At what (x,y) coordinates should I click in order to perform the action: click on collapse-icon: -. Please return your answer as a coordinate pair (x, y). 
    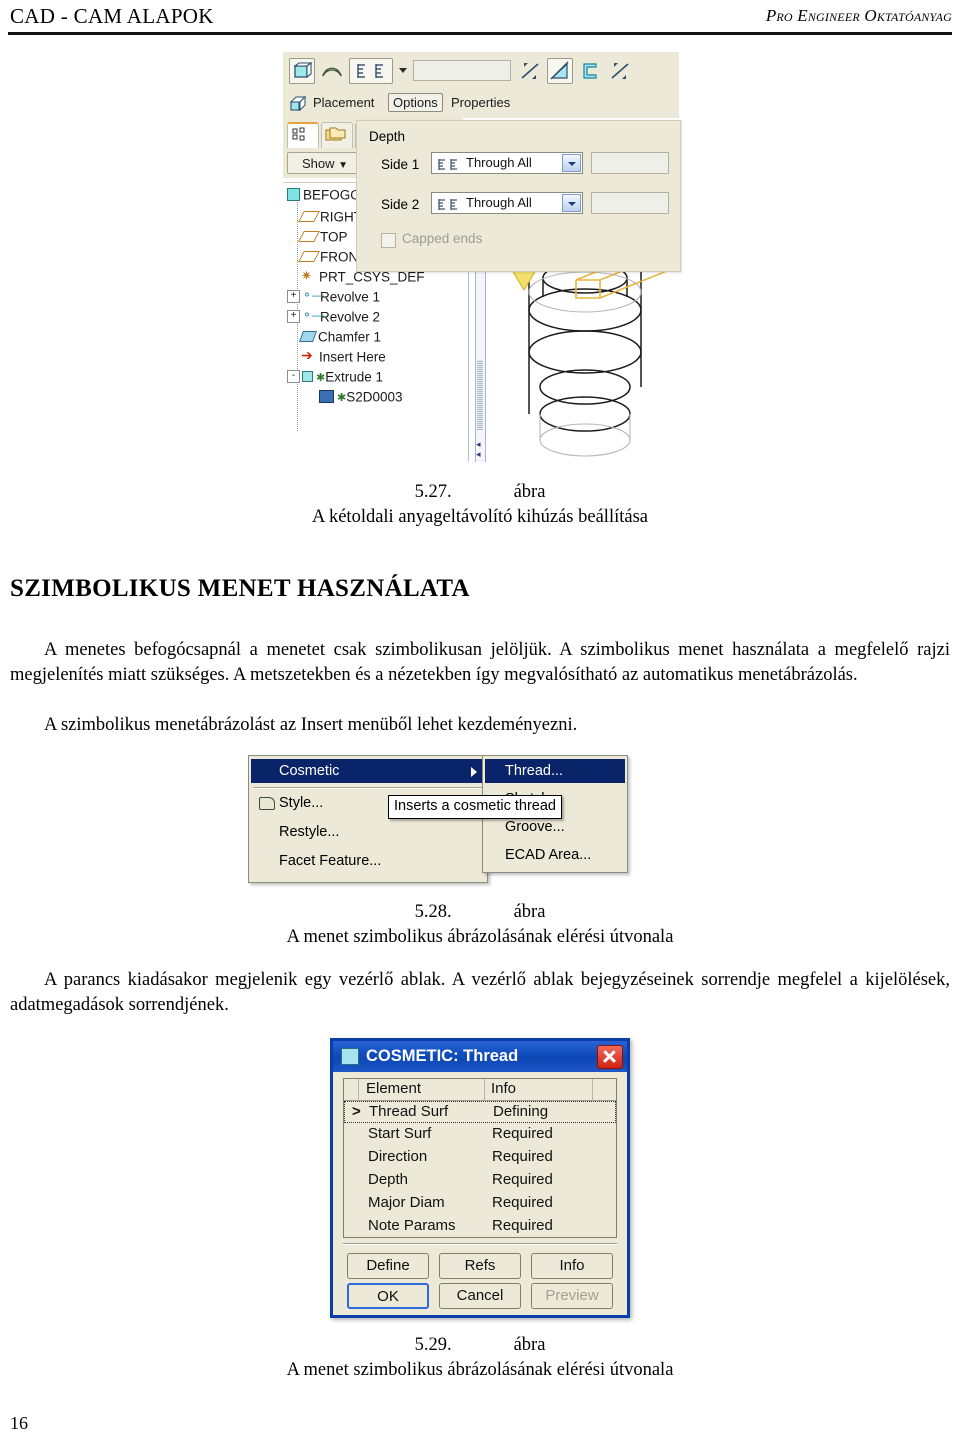
    Looking at the image, I should click on (293, 376).